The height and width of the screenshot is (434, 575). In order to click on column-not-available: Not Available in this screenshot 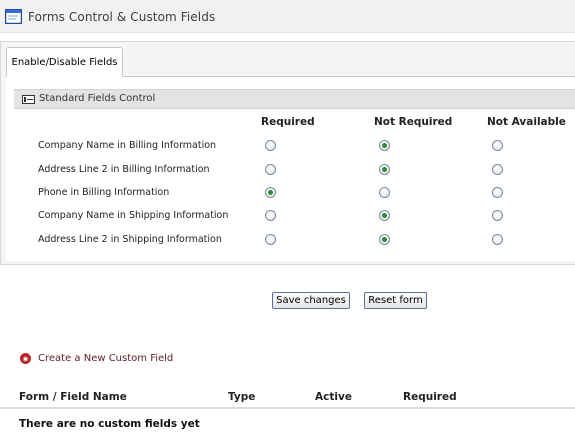, I will do `click(526, 122)`.